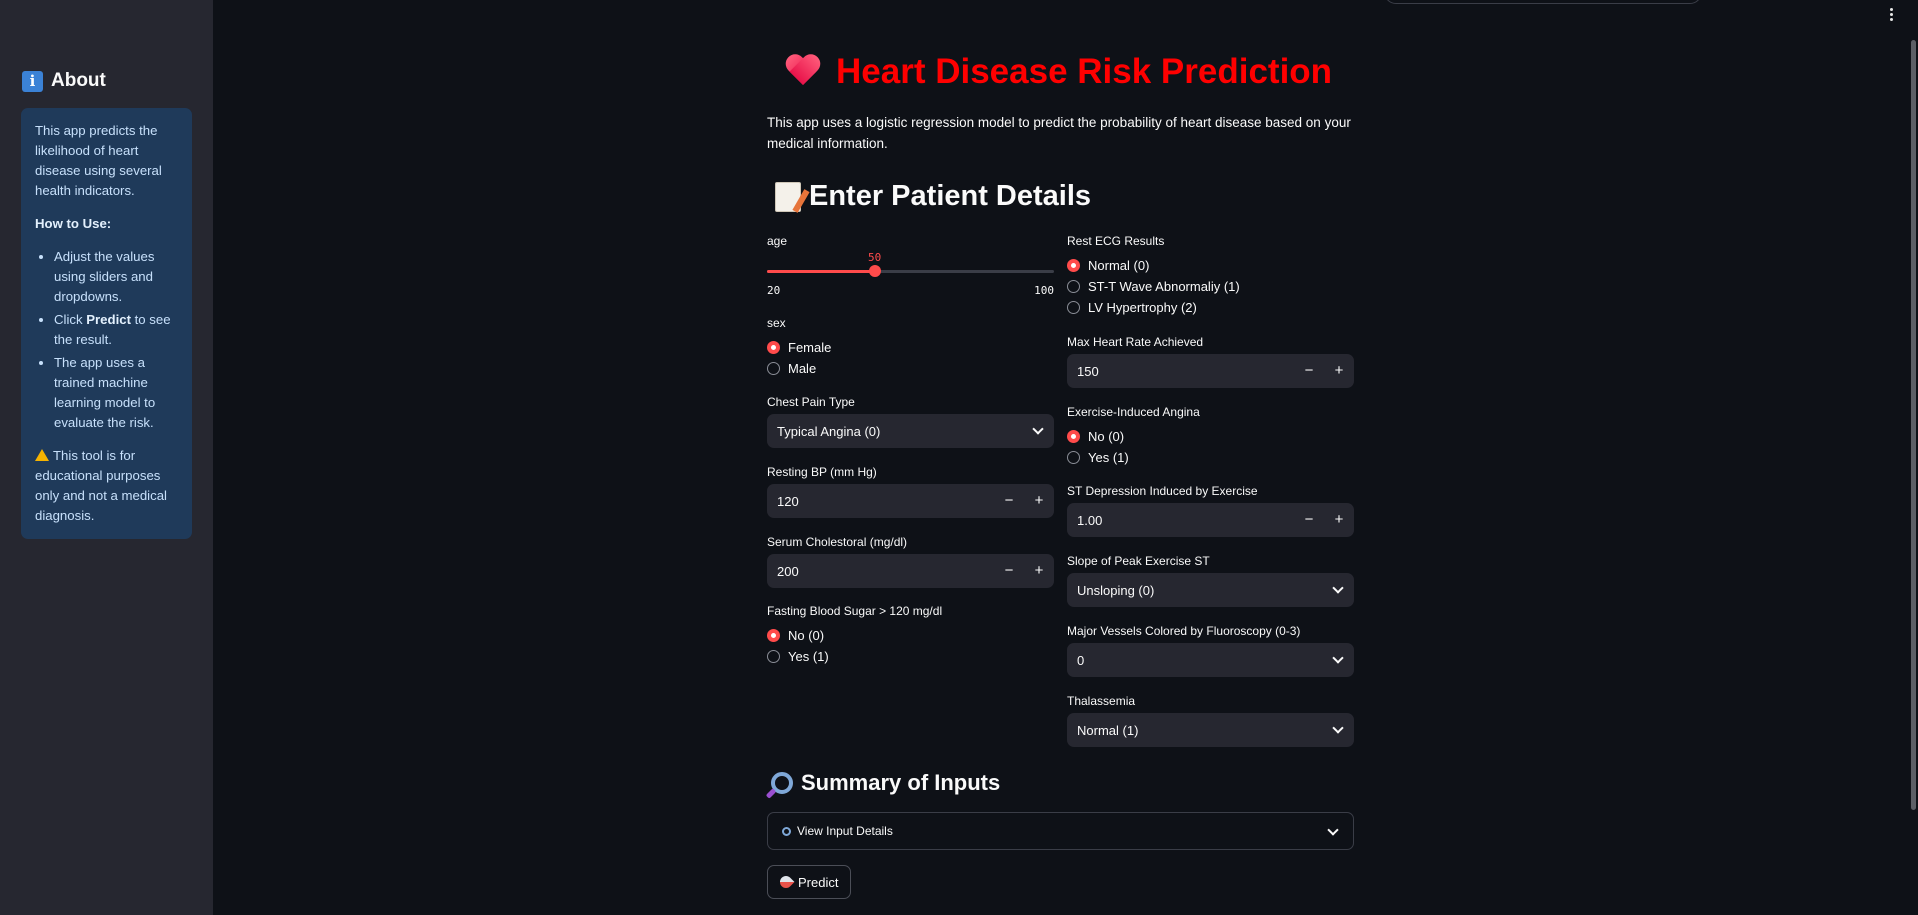 Image resolution: width=1918 pixels, height=915 pixels. I want to click on chest-pain-select: Typical Angina (0), so click(910, 431).